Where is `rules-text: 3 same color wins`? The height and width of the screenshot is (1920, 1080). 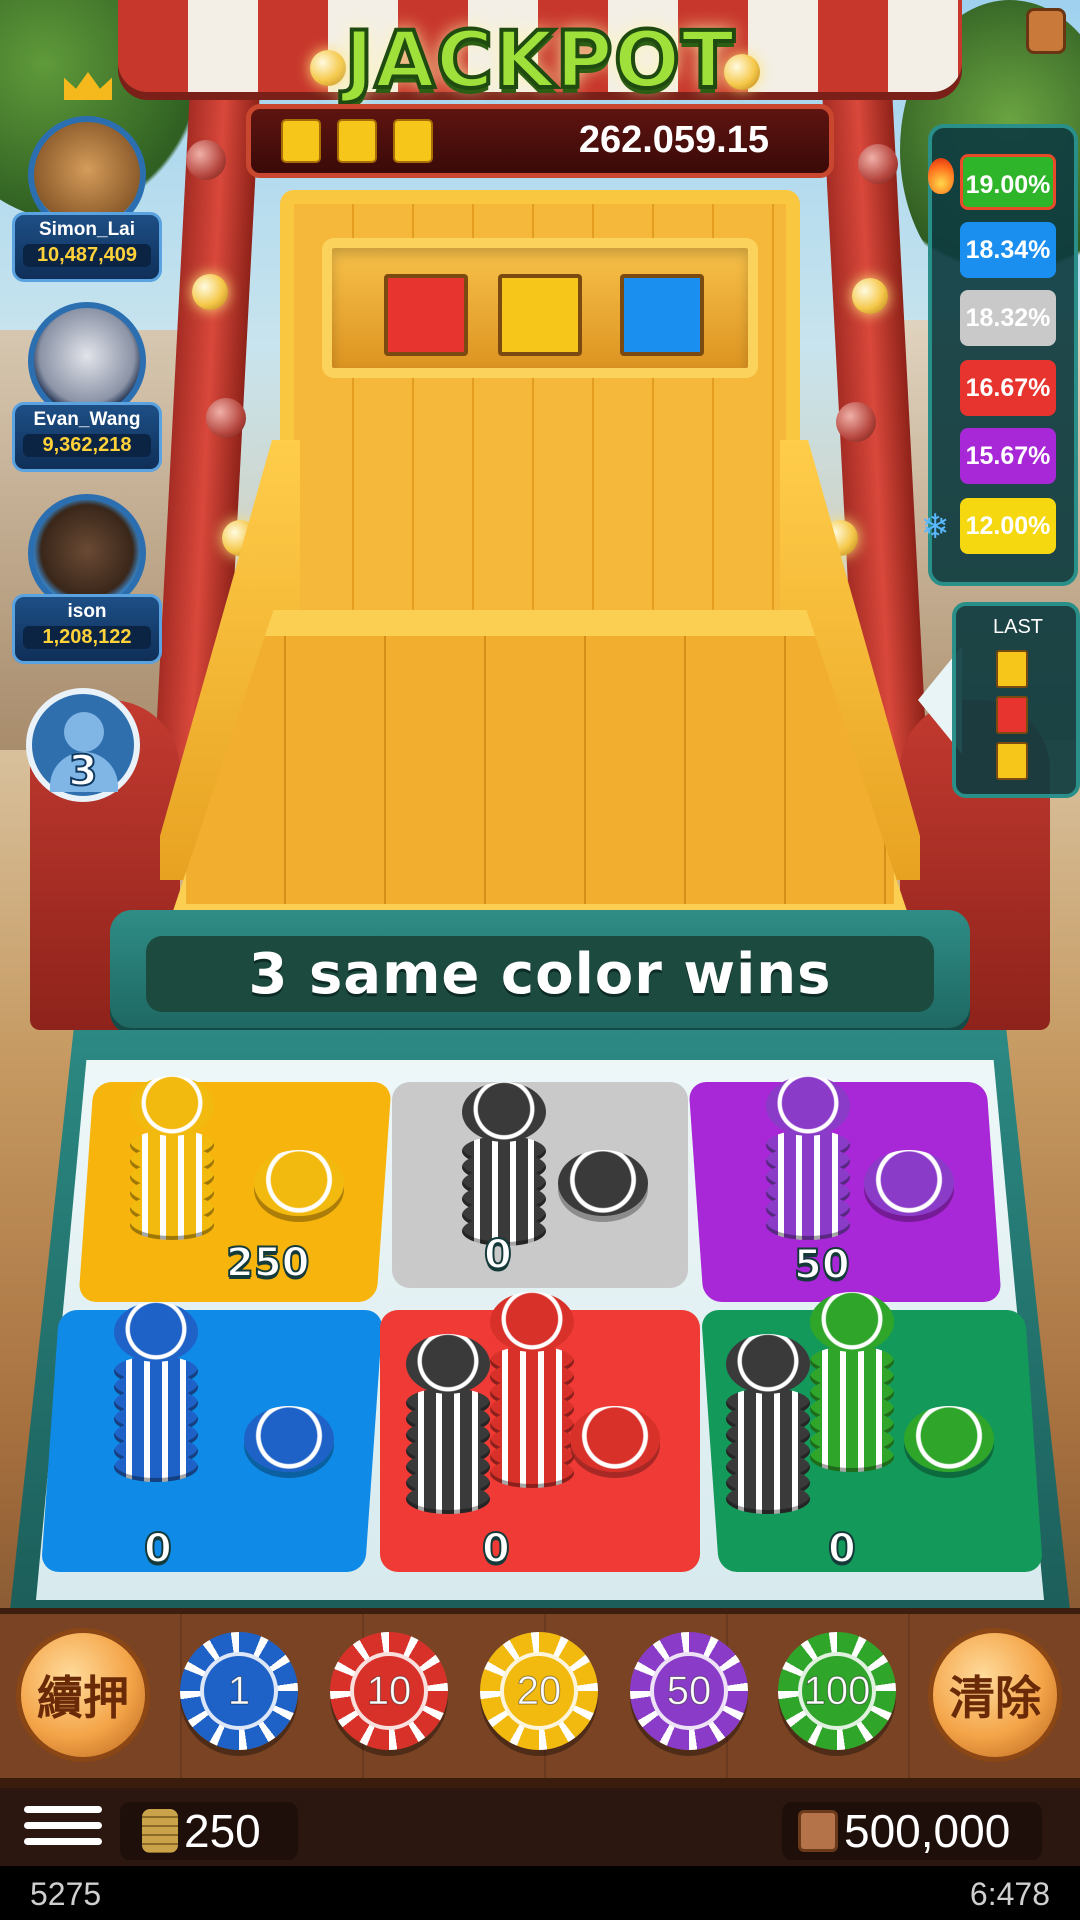
rules-text: 3 same color wins is located at coordinates (540, 974).